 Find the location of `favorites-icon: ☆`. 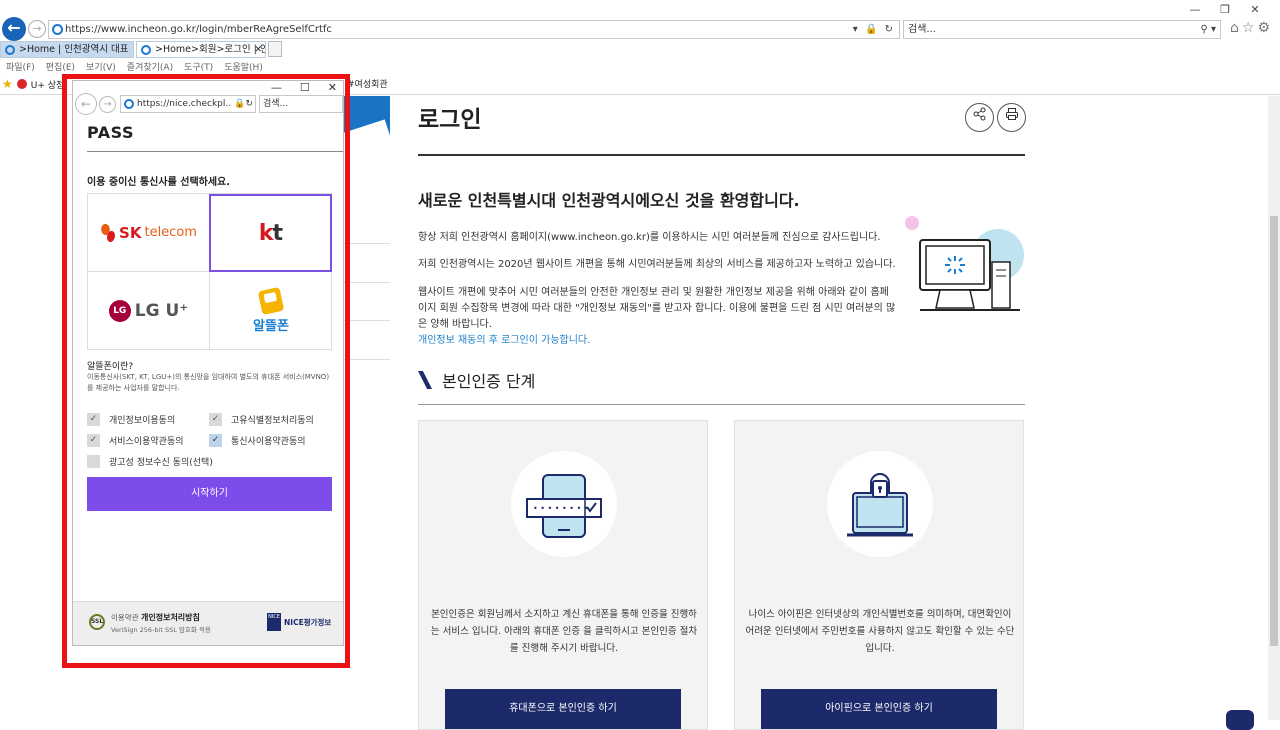

favorites-icon: ☆ is located at coordinates (1250, 28).